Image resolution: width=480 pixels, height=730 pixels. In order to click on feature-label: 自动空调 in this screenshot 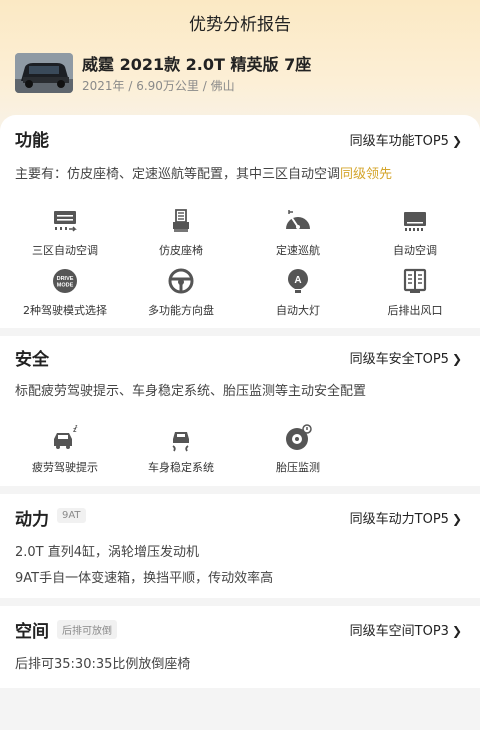, I will do `click(415, 250)`.